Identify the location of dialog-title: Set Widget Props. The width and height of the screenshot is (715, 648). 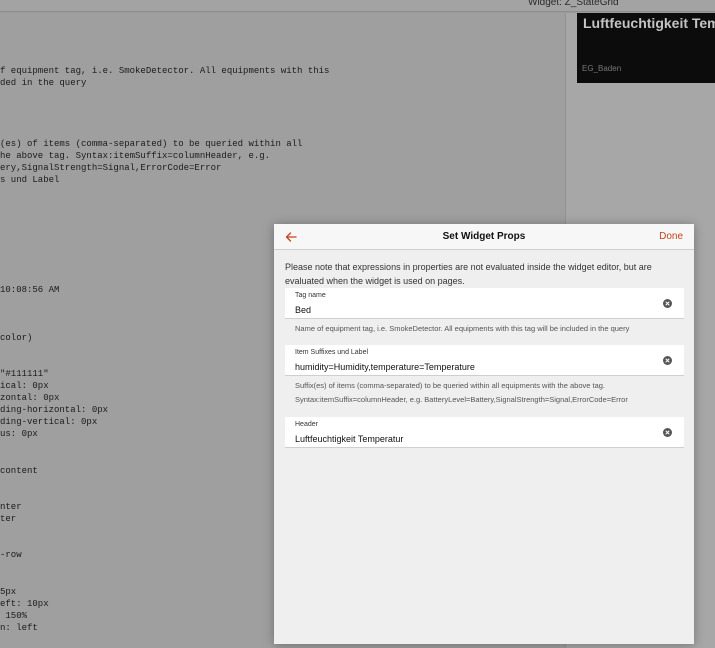
(484, 236).